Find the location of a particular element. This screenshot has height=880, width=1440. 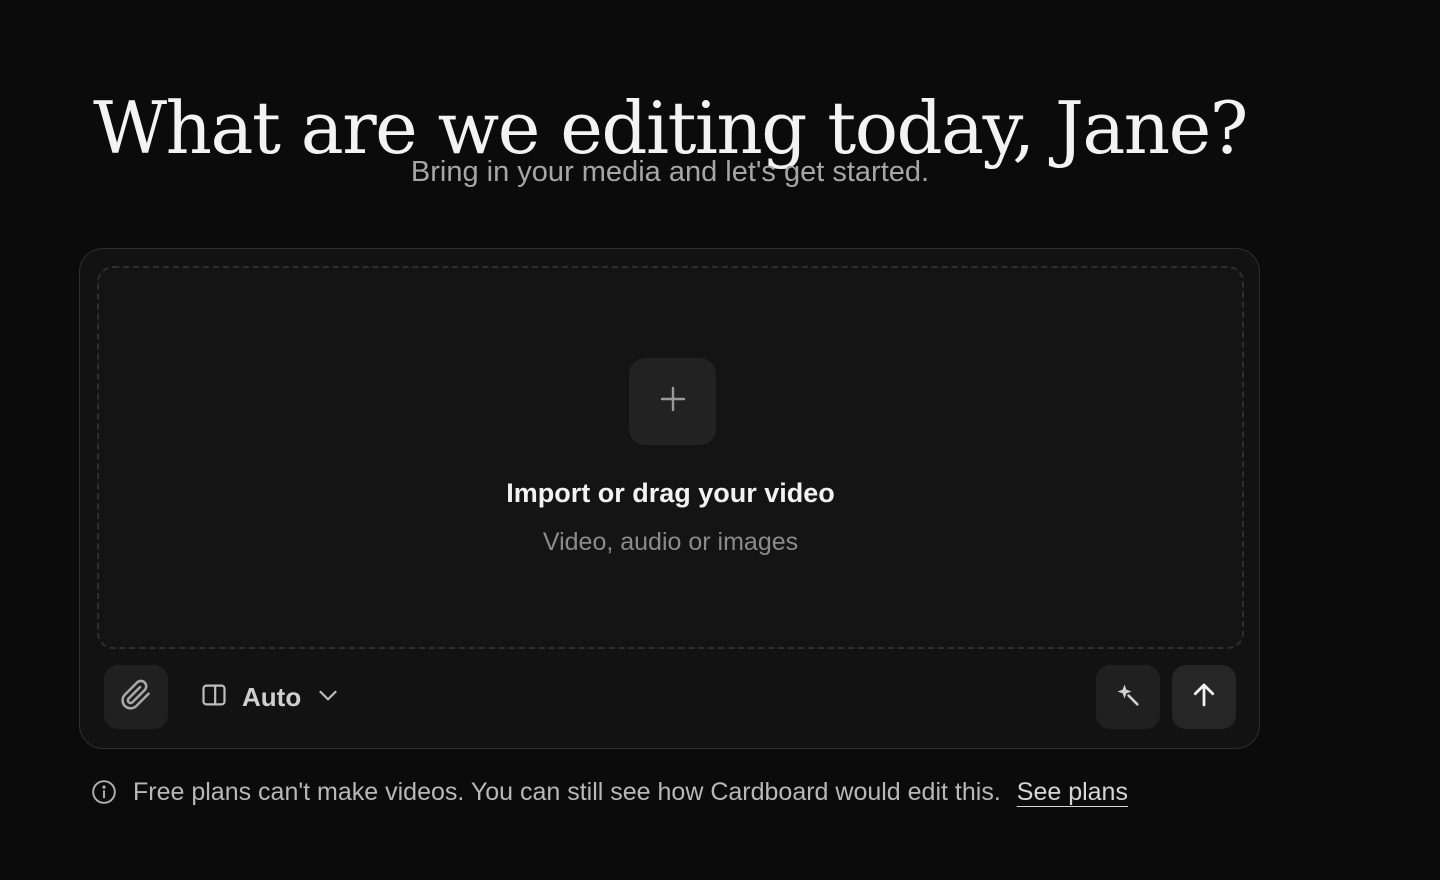

magic-wand-icon is located at coordinates (1128, 697).